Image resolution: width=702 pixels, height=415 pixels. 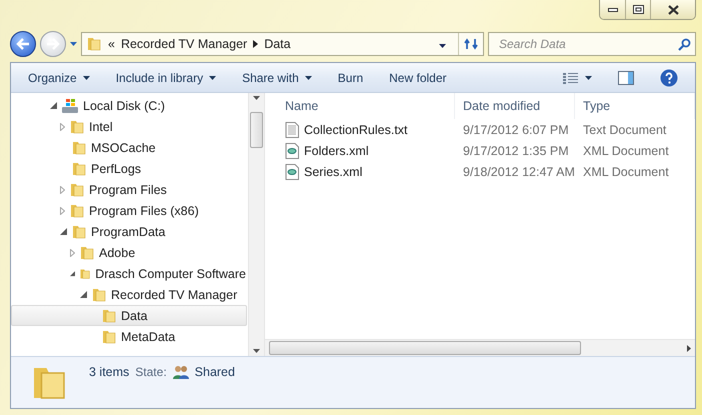 What do you see at coordinates (516, 129) in the screenshot?
I see `date-cell-text: 9/17/2012 6:07 PM` at bounding box center [516, 129].